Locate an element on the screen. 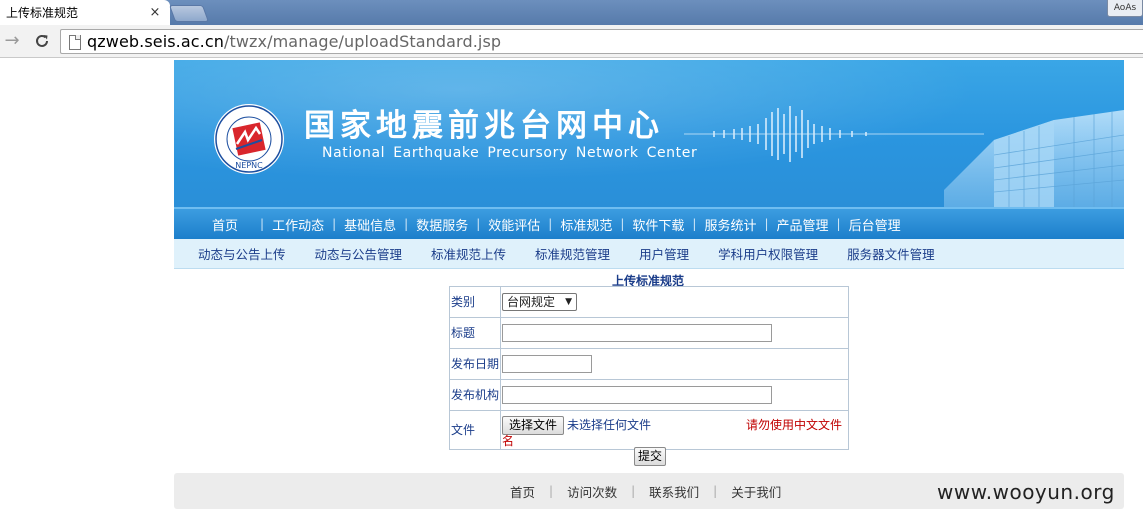 The width and height of the screenshot is (1143, 519). footer-contact: 联系我们 is located at coordinates (674, 491).